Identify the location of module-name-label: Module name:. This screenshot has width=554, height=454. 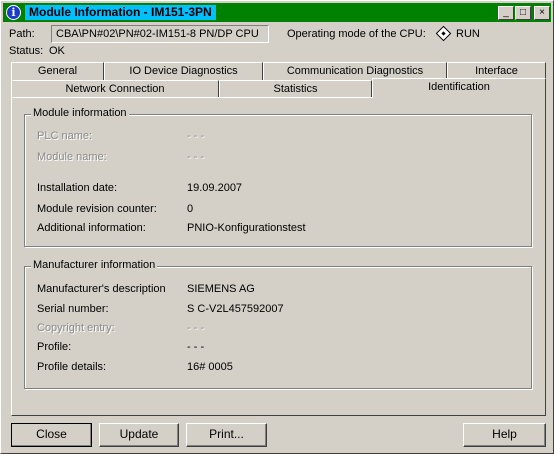
(72, 157).